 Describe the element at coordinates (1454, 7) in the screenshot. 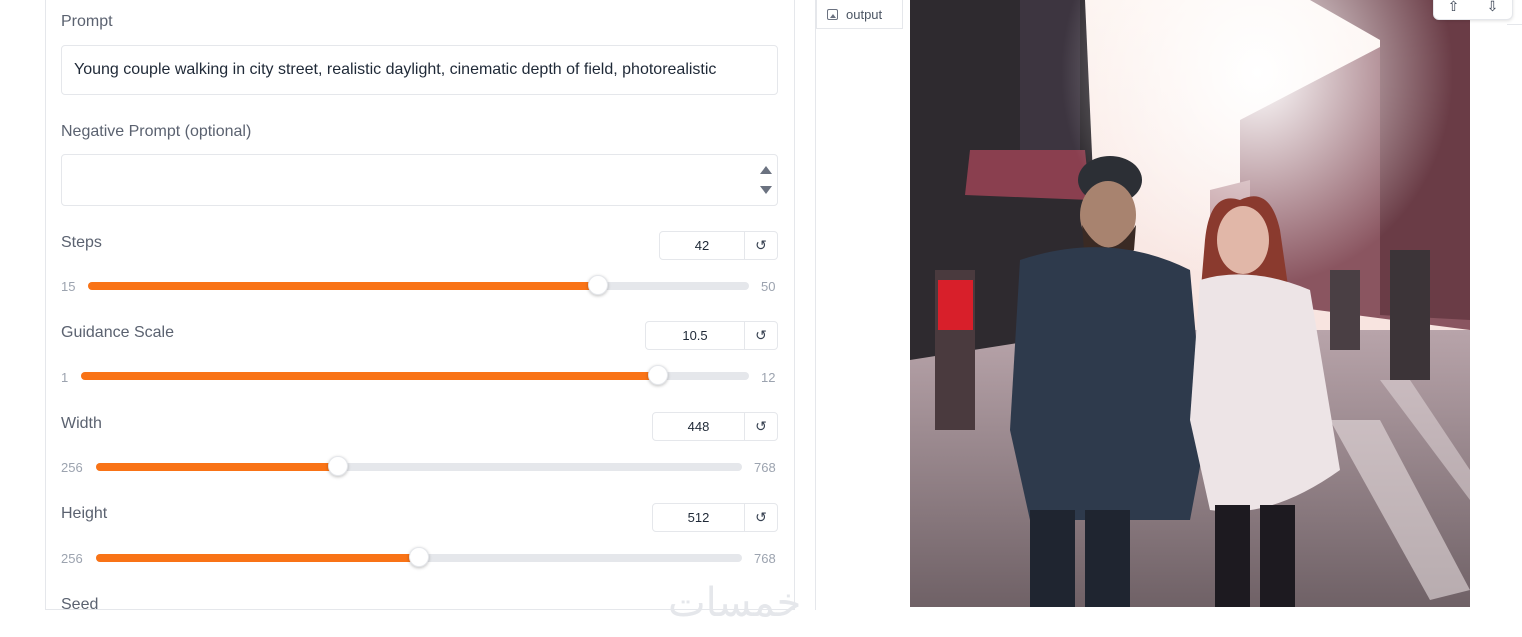

I see `share-icon: ⇧` at that location.